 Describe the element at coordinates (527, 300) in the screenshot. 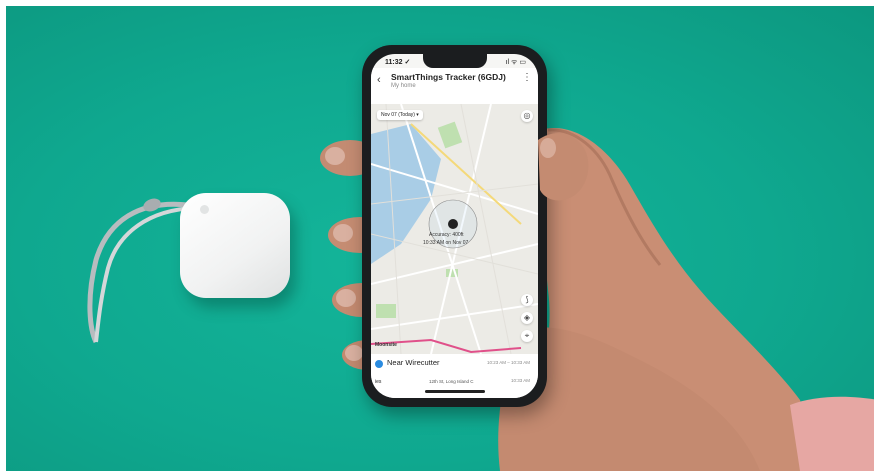

I see `route-icon: ⟆` at that location.